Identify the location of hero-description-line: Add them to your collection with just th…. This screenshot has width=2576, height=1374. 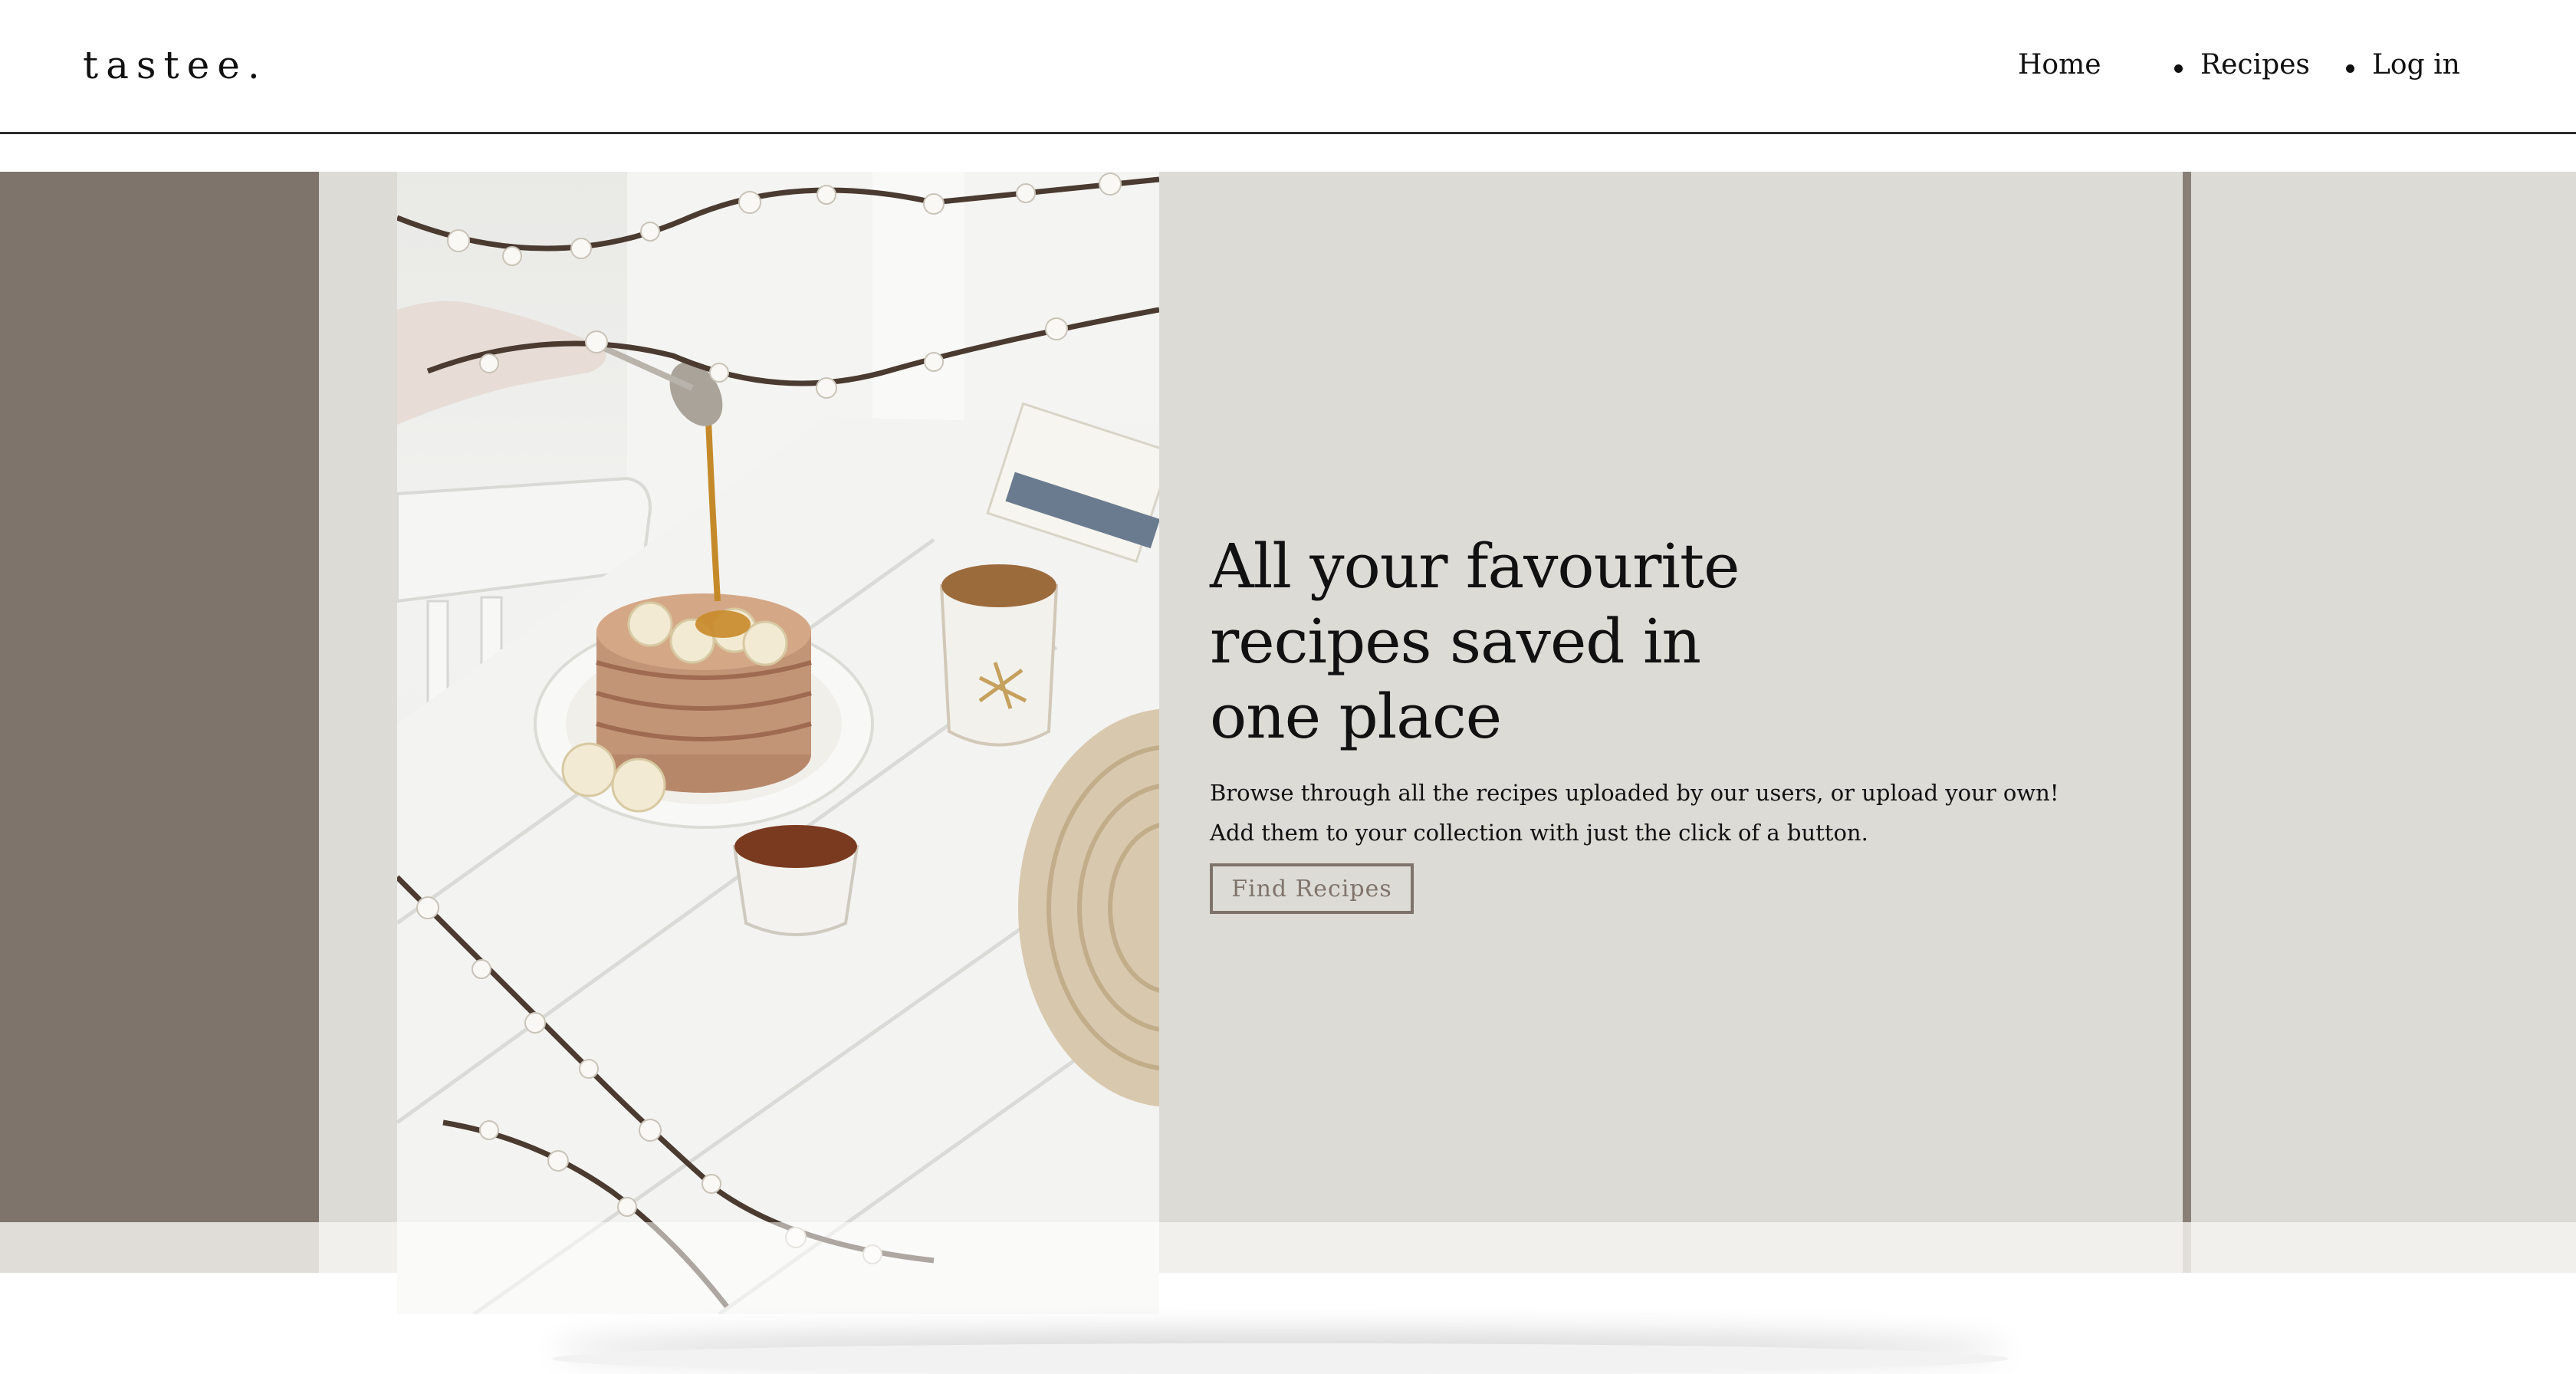
(1539, 833).